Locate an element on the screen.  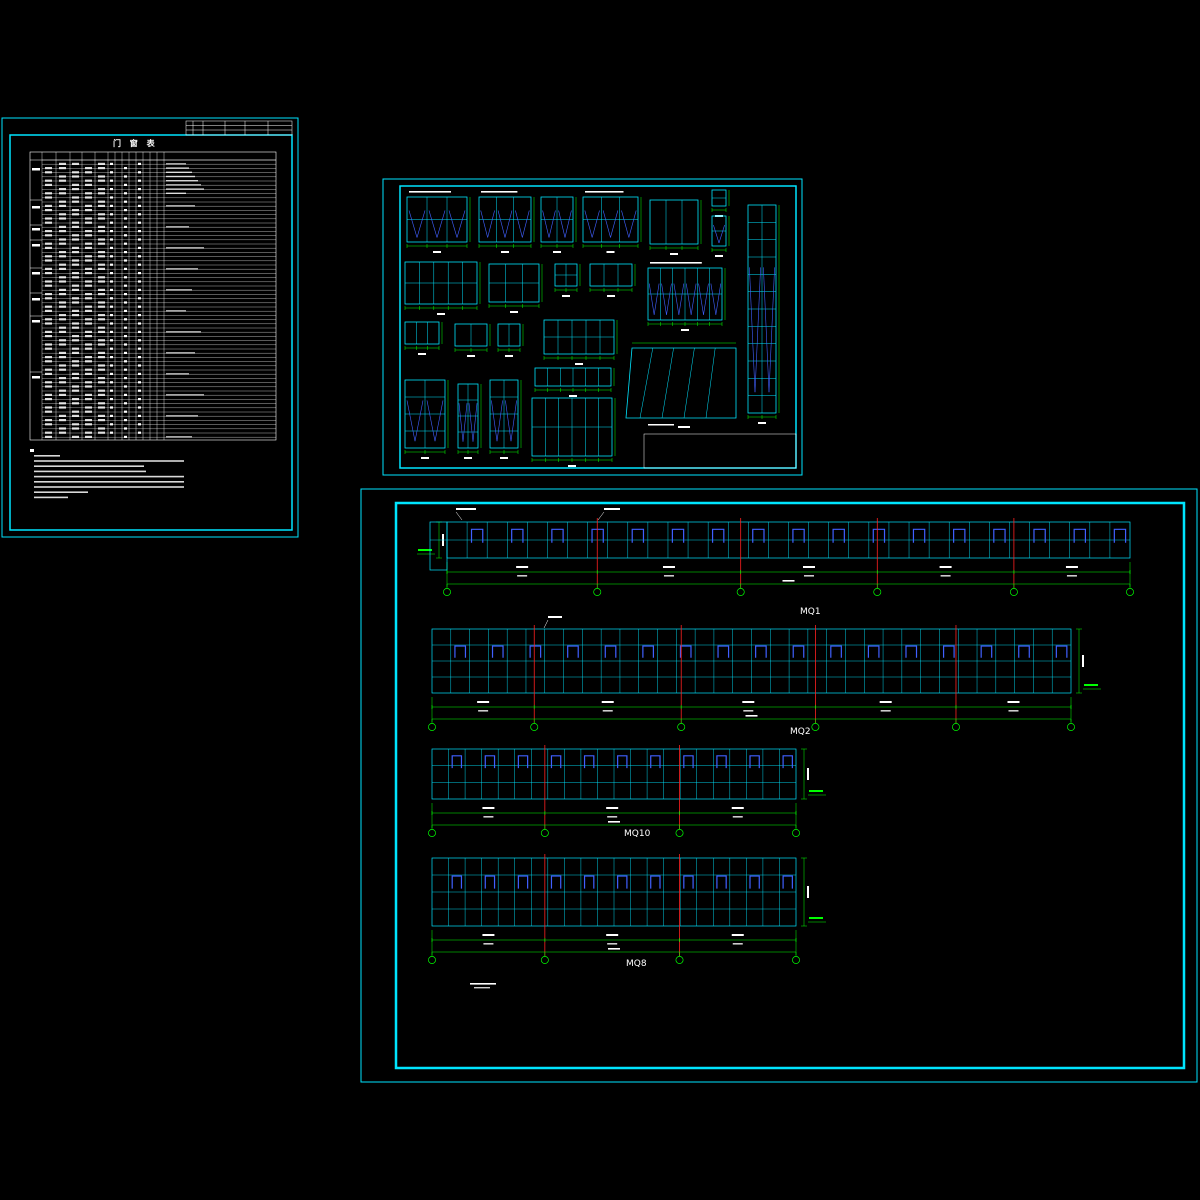
elevation-height-mark is located at coordinates (808, 774).